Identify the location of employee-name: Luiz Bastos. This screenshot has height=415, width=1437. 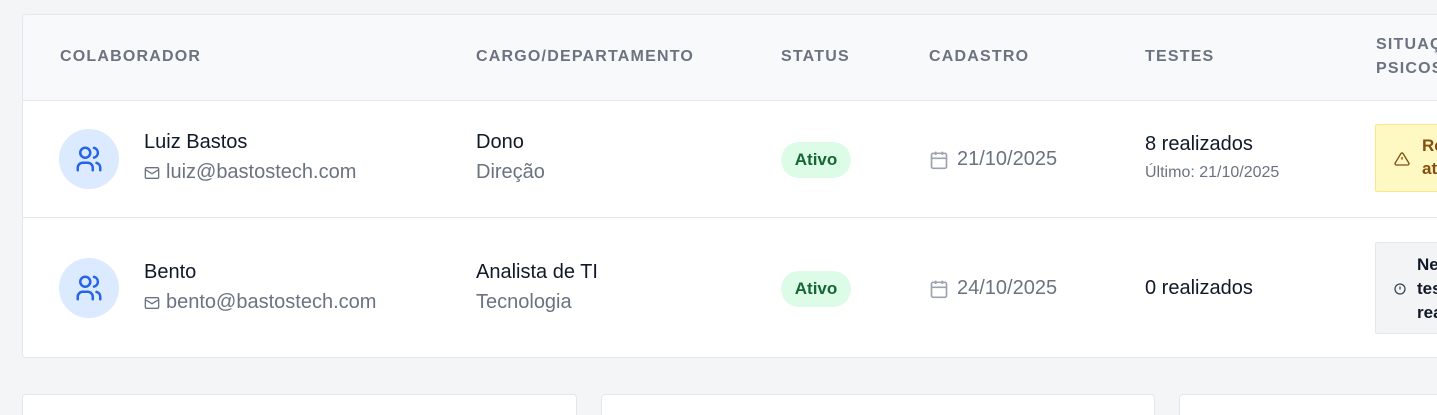
(196, 142).